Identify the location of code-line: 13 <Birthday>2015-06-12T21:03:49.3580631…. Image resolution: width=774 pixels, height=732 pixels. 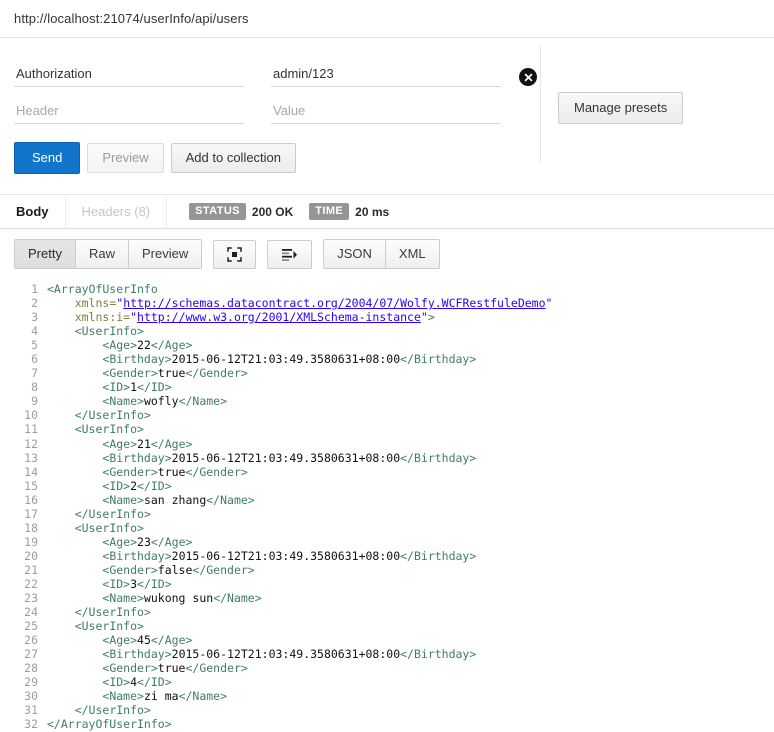
(391, 458).